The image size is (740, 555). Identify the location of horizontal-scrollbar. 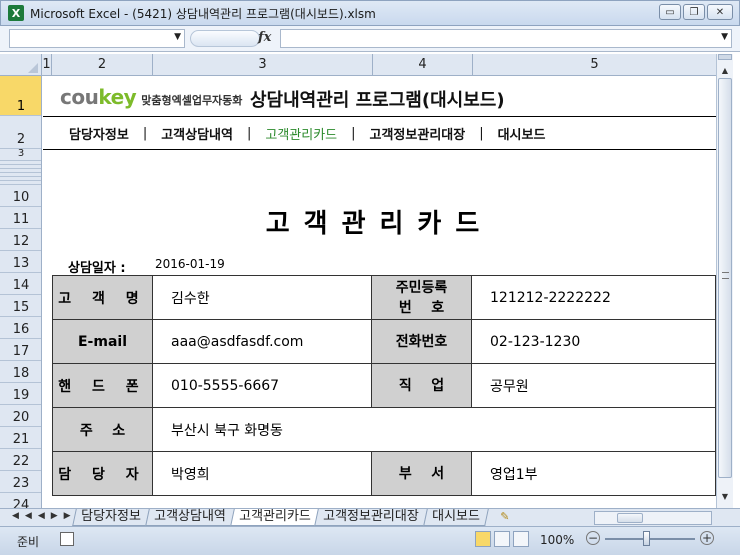
(653, 518).